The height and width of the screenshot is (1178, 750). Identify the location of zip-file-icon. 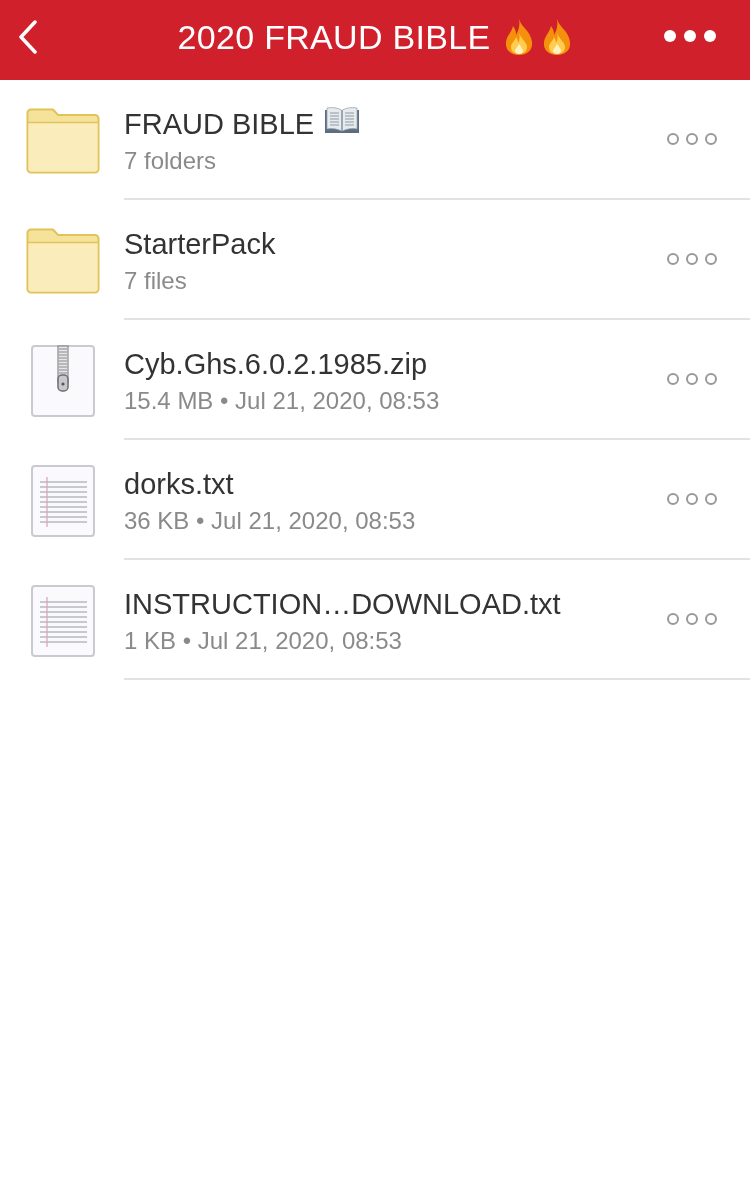
(63, 381).